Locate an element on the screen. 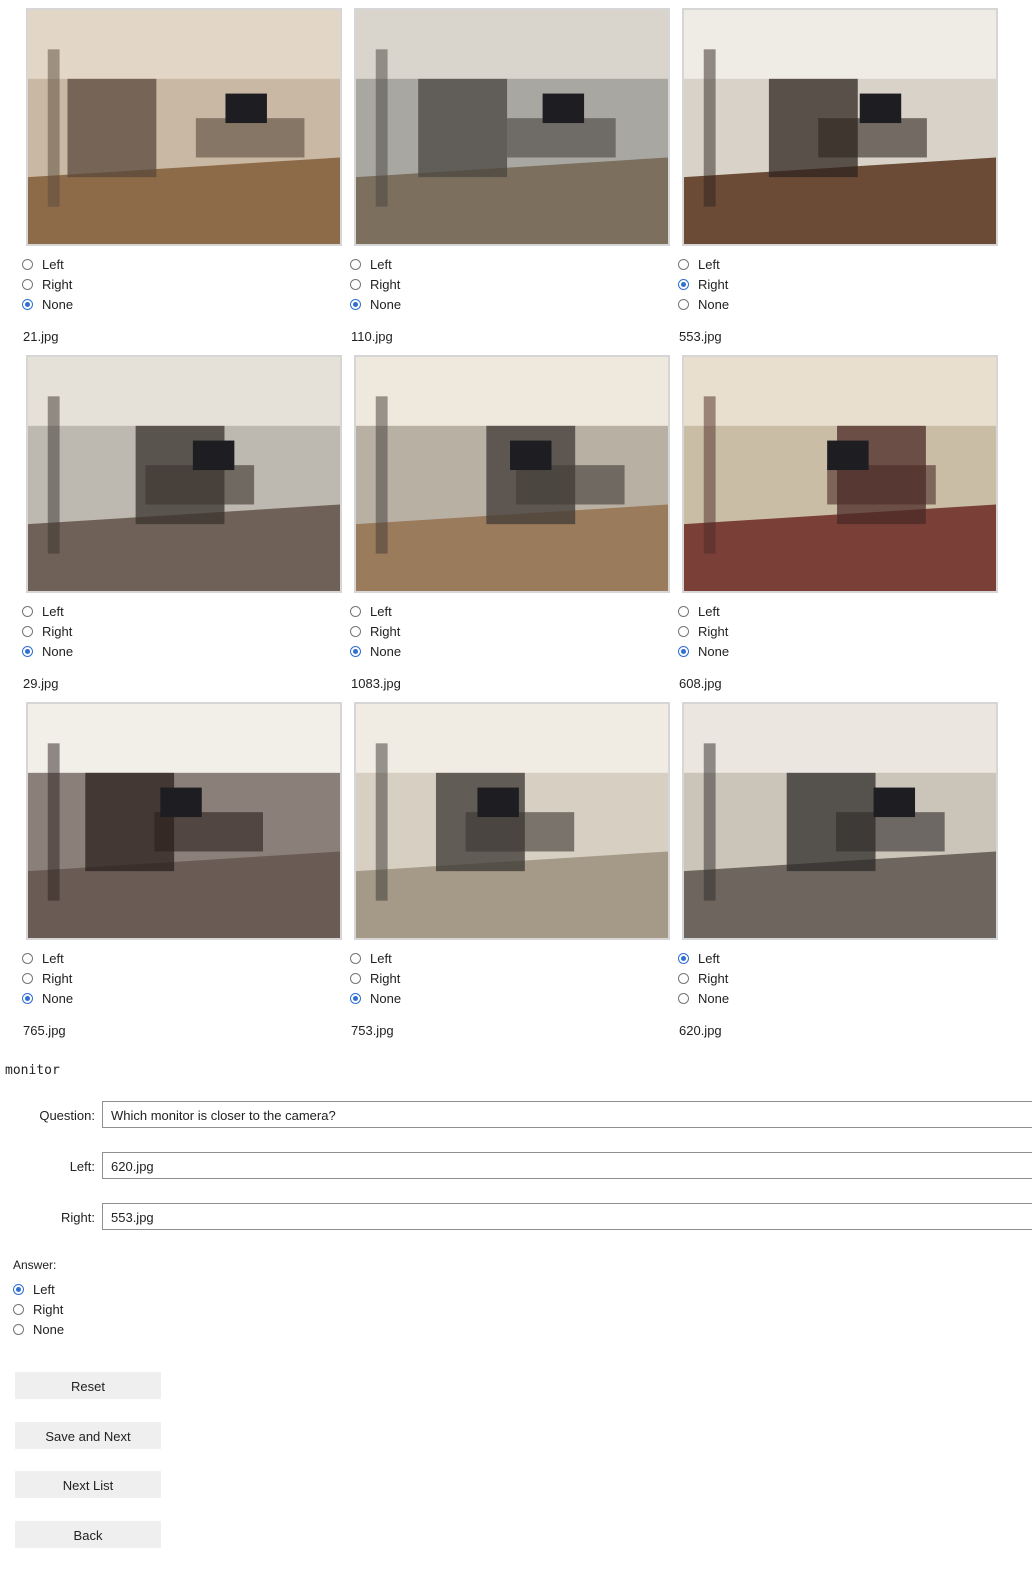  left-input: 620.jpg is located at coordinates (567, 1165).